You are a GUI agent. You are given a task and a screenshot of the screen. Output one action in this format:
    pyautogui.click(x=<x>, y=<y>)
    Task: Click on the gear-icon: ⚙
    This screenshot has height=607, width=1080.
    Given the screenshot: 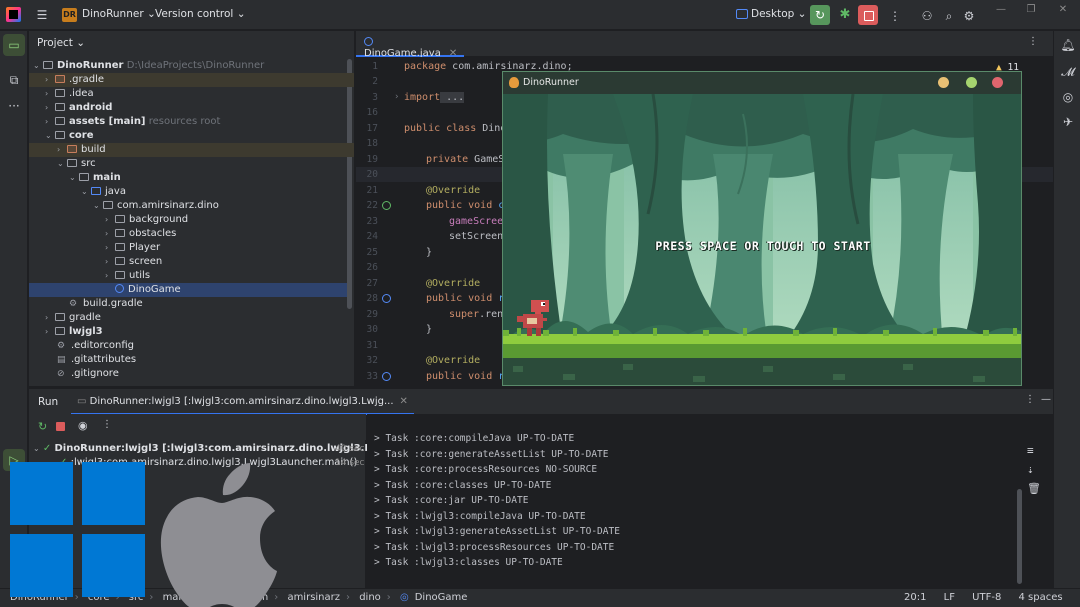 What is the action you would take?
    pyautogui.click(x=969, y=16)
    